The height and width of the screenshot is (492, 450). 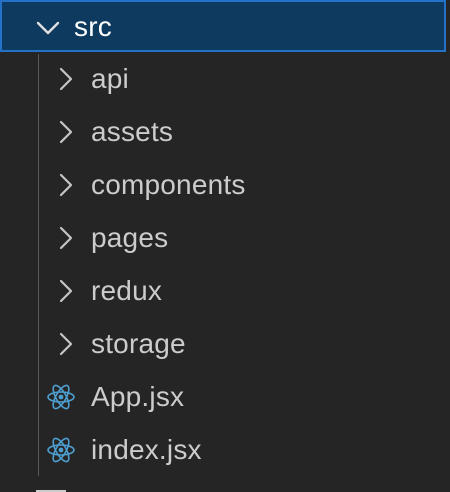 I want to click on tree-item-index-jsx: index.jsx, so click(x=225, y=450).